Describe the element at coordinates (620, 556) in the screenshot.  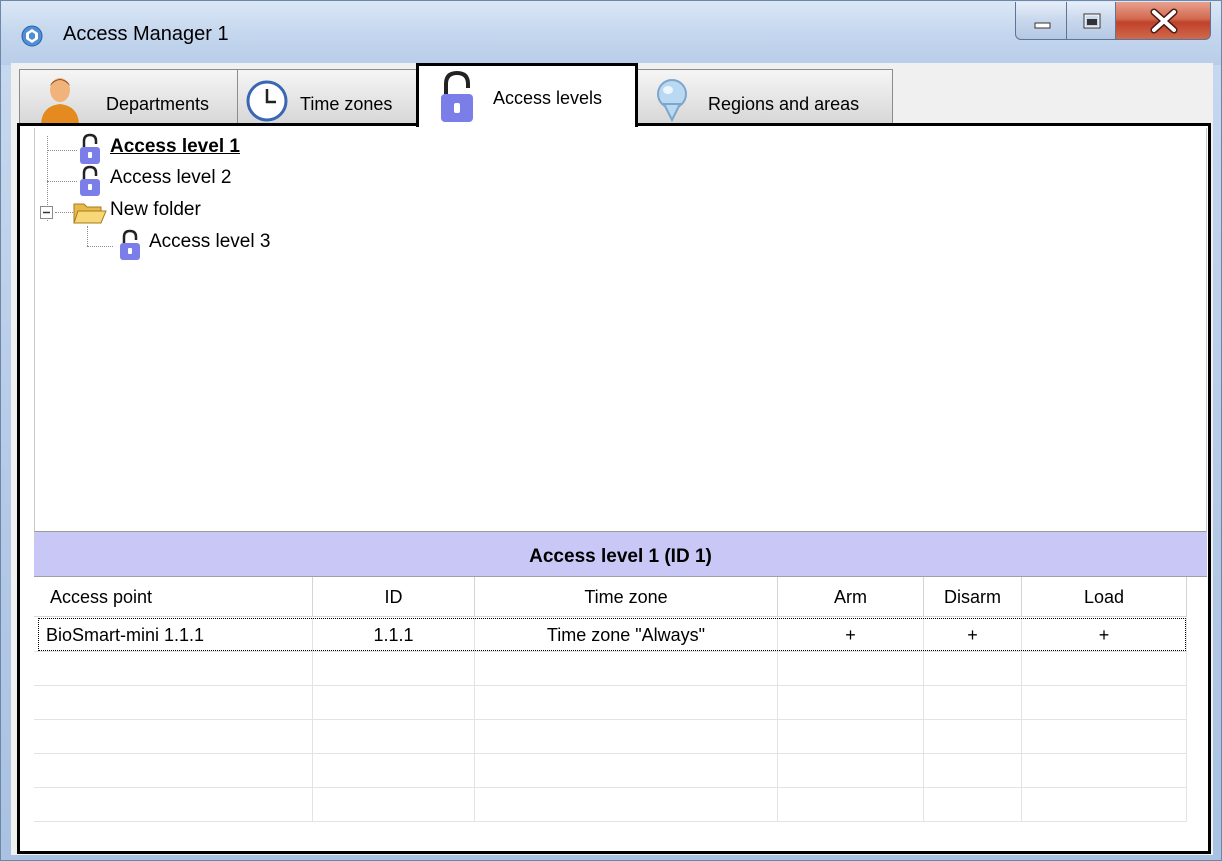
I see `details-title: Access level 1 (ID 1)` at that location.